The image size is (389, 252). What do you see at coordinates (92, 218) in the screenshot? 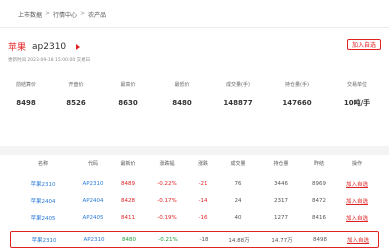
I see `row-code: AP2405` at bounding box center [92, 218].